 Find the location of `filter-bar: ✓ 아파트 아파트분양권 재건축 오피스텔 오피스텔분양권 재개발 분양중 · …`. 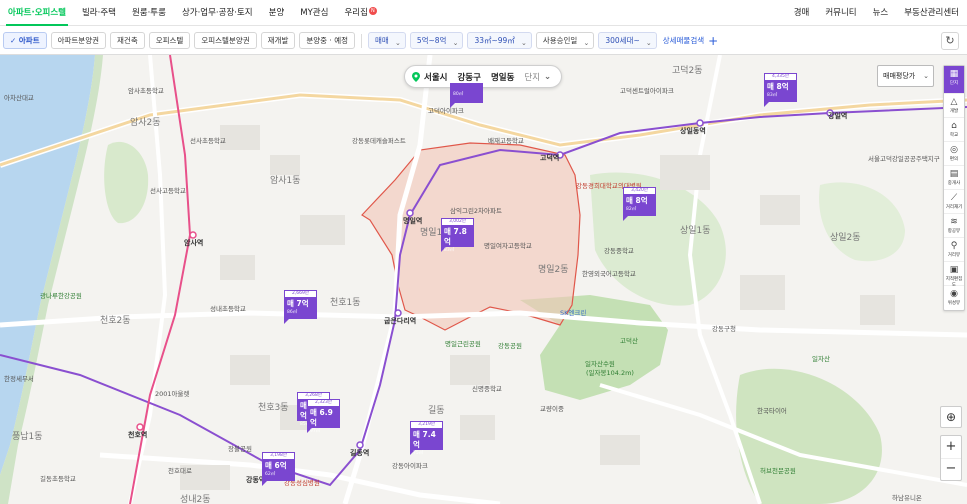

filter-bar: ✓ 아파트 아파트분양권 재건축 오피스텔 오피스텔분양권 재개발 분양중 · … is located at coordinates (483, 41).